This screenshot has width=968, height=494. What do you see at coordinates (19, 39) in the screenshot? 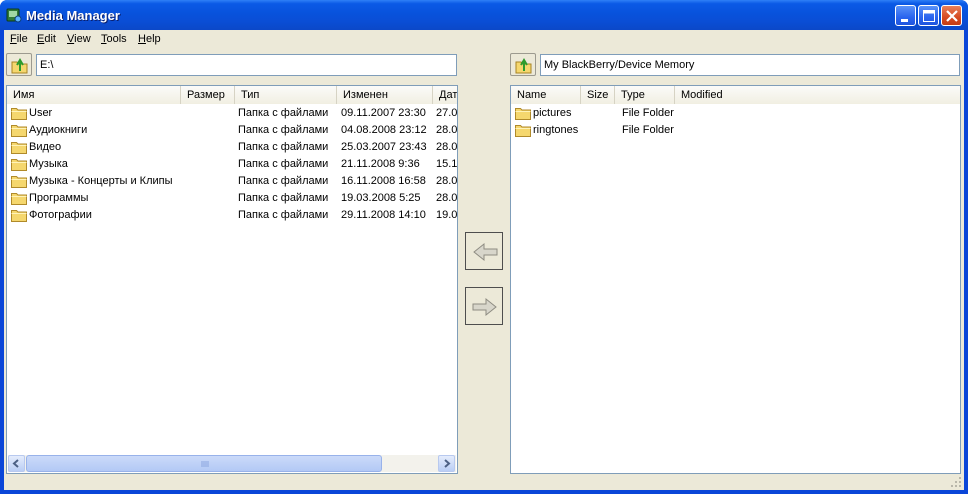
I see `menu-file: File` at bounding box center [19, 39].